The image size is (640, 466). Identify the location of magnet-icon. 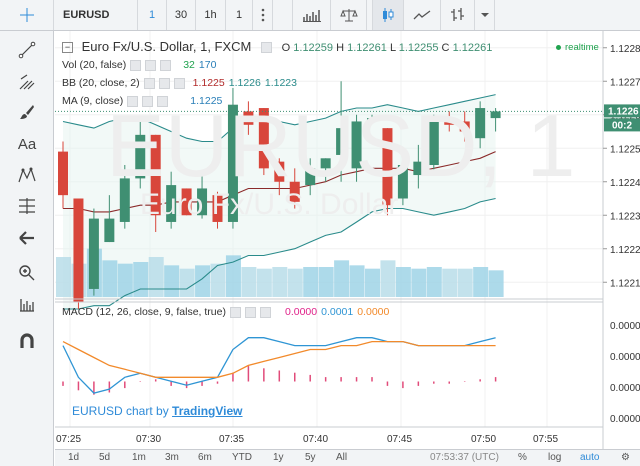
(27, 340).